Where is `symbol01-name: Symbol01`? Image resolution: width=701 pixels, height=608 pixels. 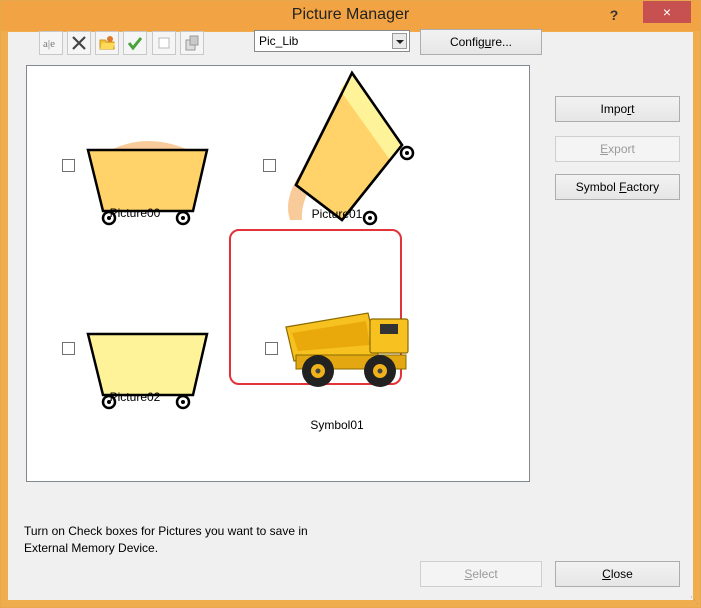 symbol01-name: Symbol01 is located at coordinates (337, 425).